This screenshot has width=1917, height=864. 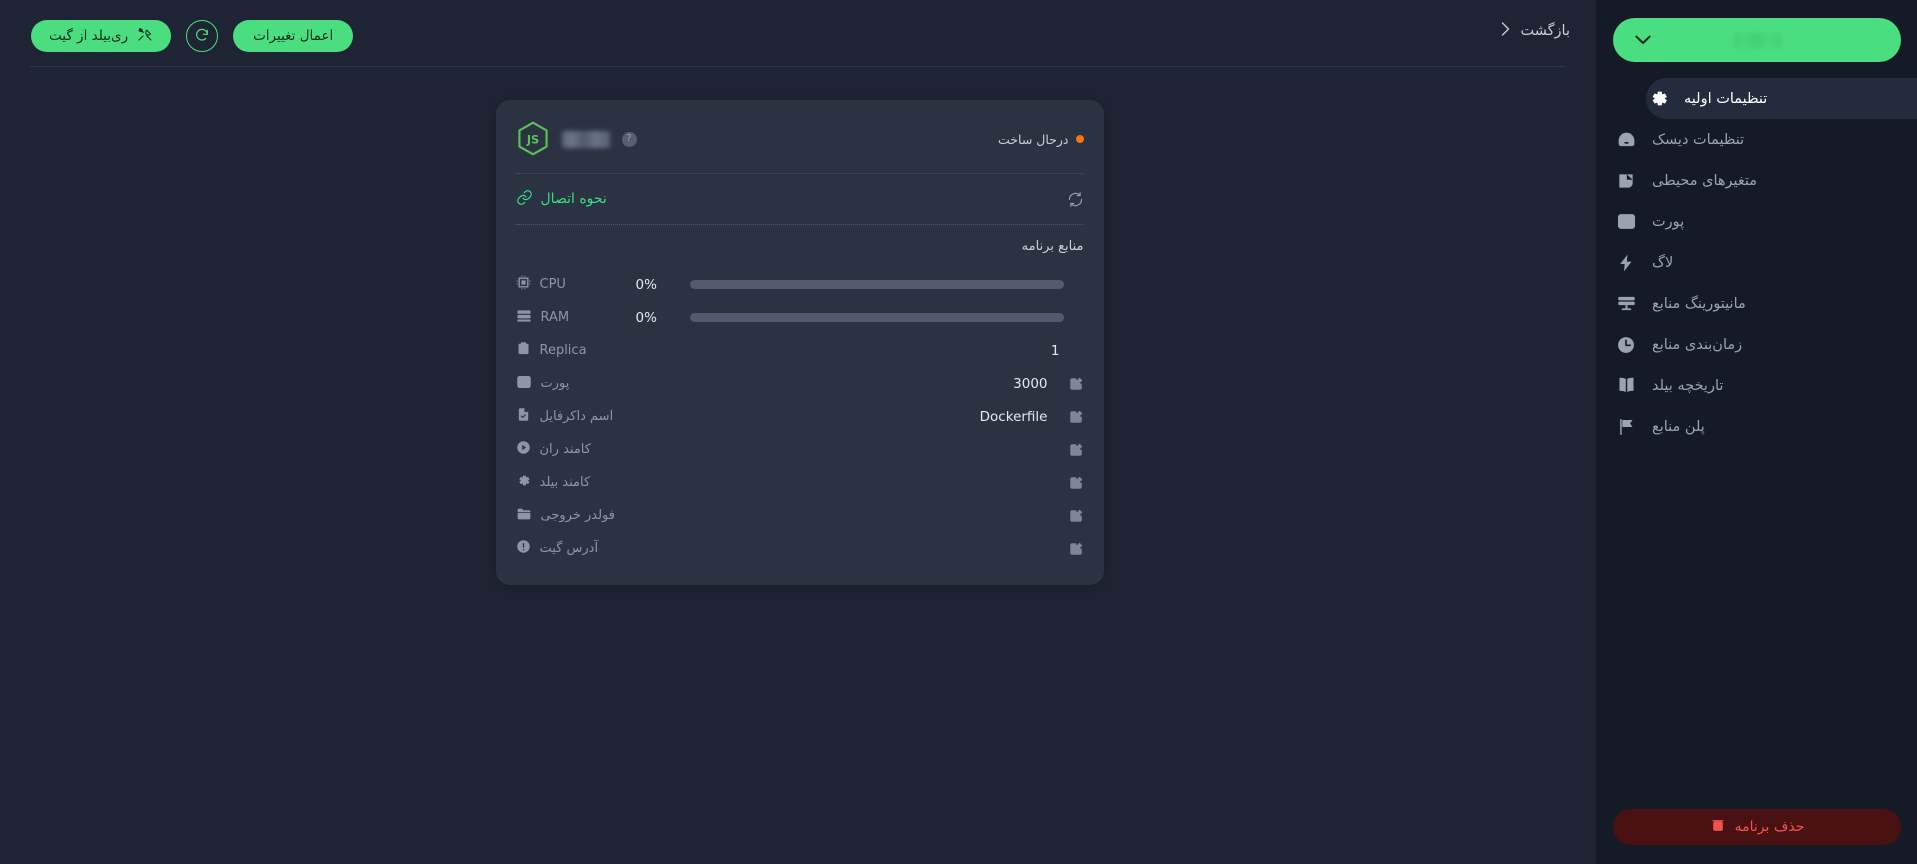 I want to click on flag-icon, so click(x=1626, y=427).